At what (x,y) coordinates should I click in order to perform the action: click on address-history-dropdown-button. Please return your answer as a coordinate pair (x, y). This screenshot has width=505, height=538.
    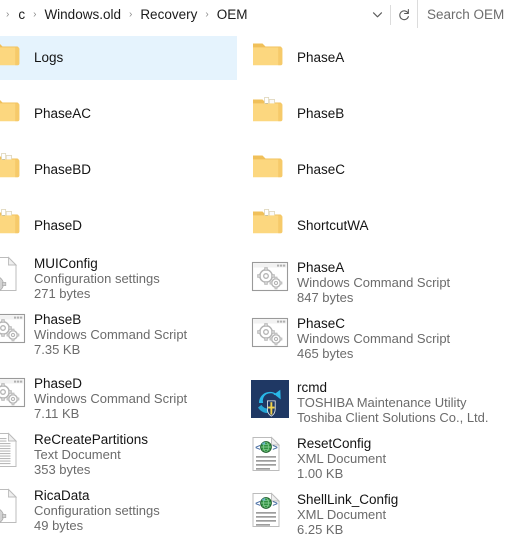
    Looking at the image, I should click on (377, 14).